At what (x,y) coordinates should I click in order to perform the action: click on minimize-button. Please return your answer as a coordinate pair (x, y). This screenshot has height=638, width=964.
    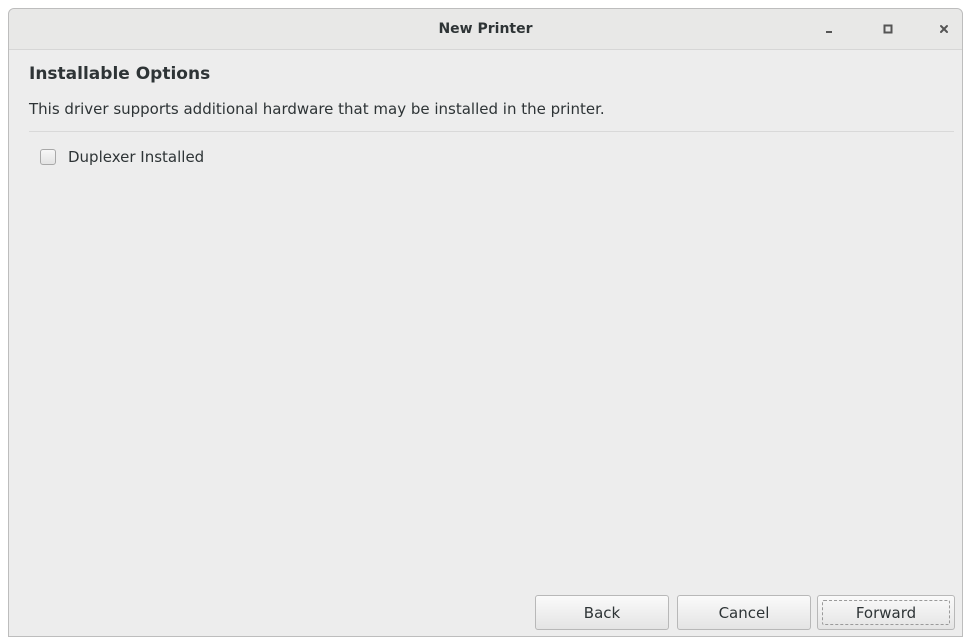
    Looking at the image, I should click on (829, 29).